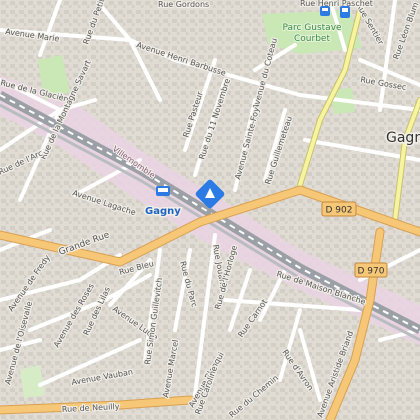 This screenshot has width=420, height=420. I want to click on park-label-line1: Parc Gustave, so click(312, 28).